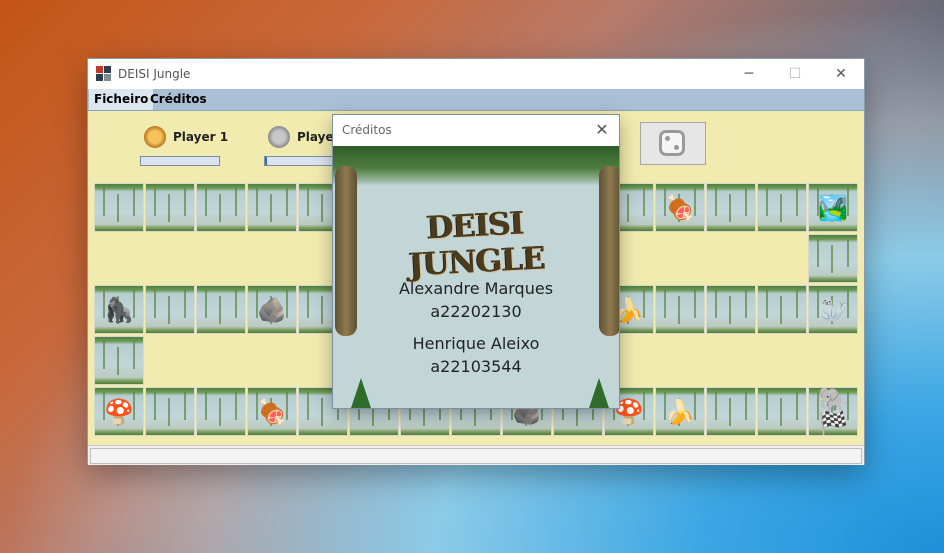 This screenshot has height=553, width=944. What do you see at coordinates (367, 130) in the screenshot?
I see `credits-dialog-title: Créditos` at bounding box center [367, 130].